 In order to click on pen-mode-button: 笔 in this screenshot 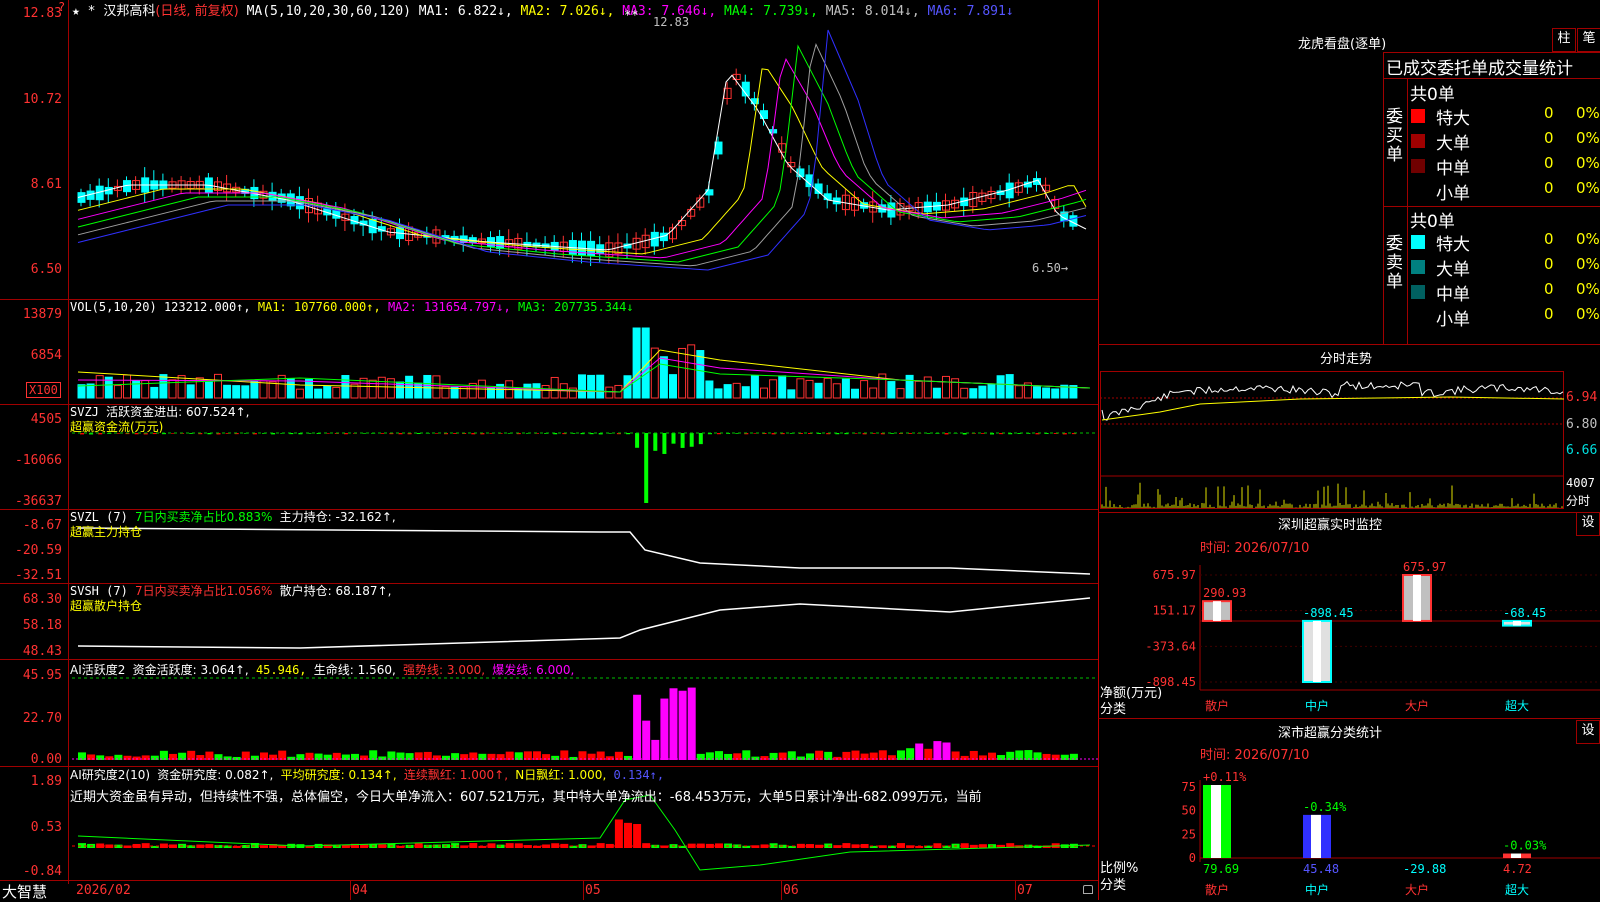, I will do `click(1588, 40)`.